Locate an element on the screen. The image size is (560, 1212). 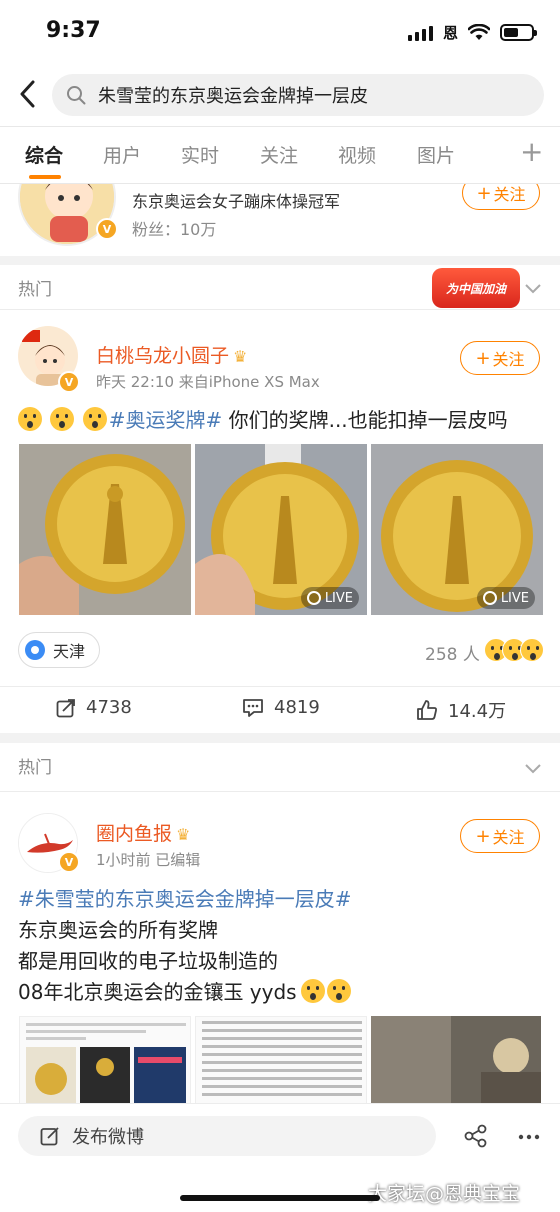
active-tab-indicator is located at coordinates (45, 177).